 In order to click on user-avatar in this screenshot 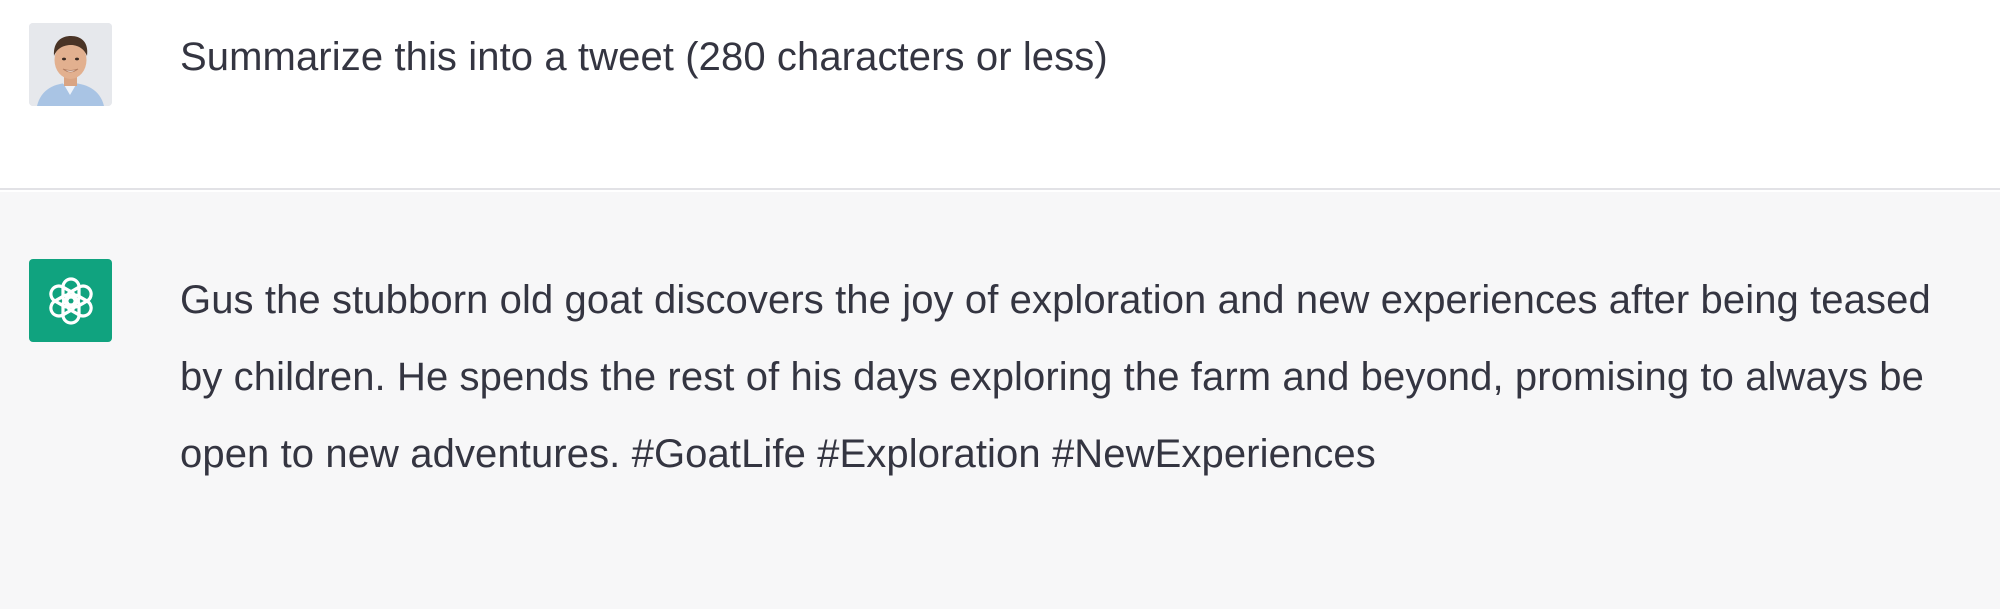, I will do `click(70, 64)`.